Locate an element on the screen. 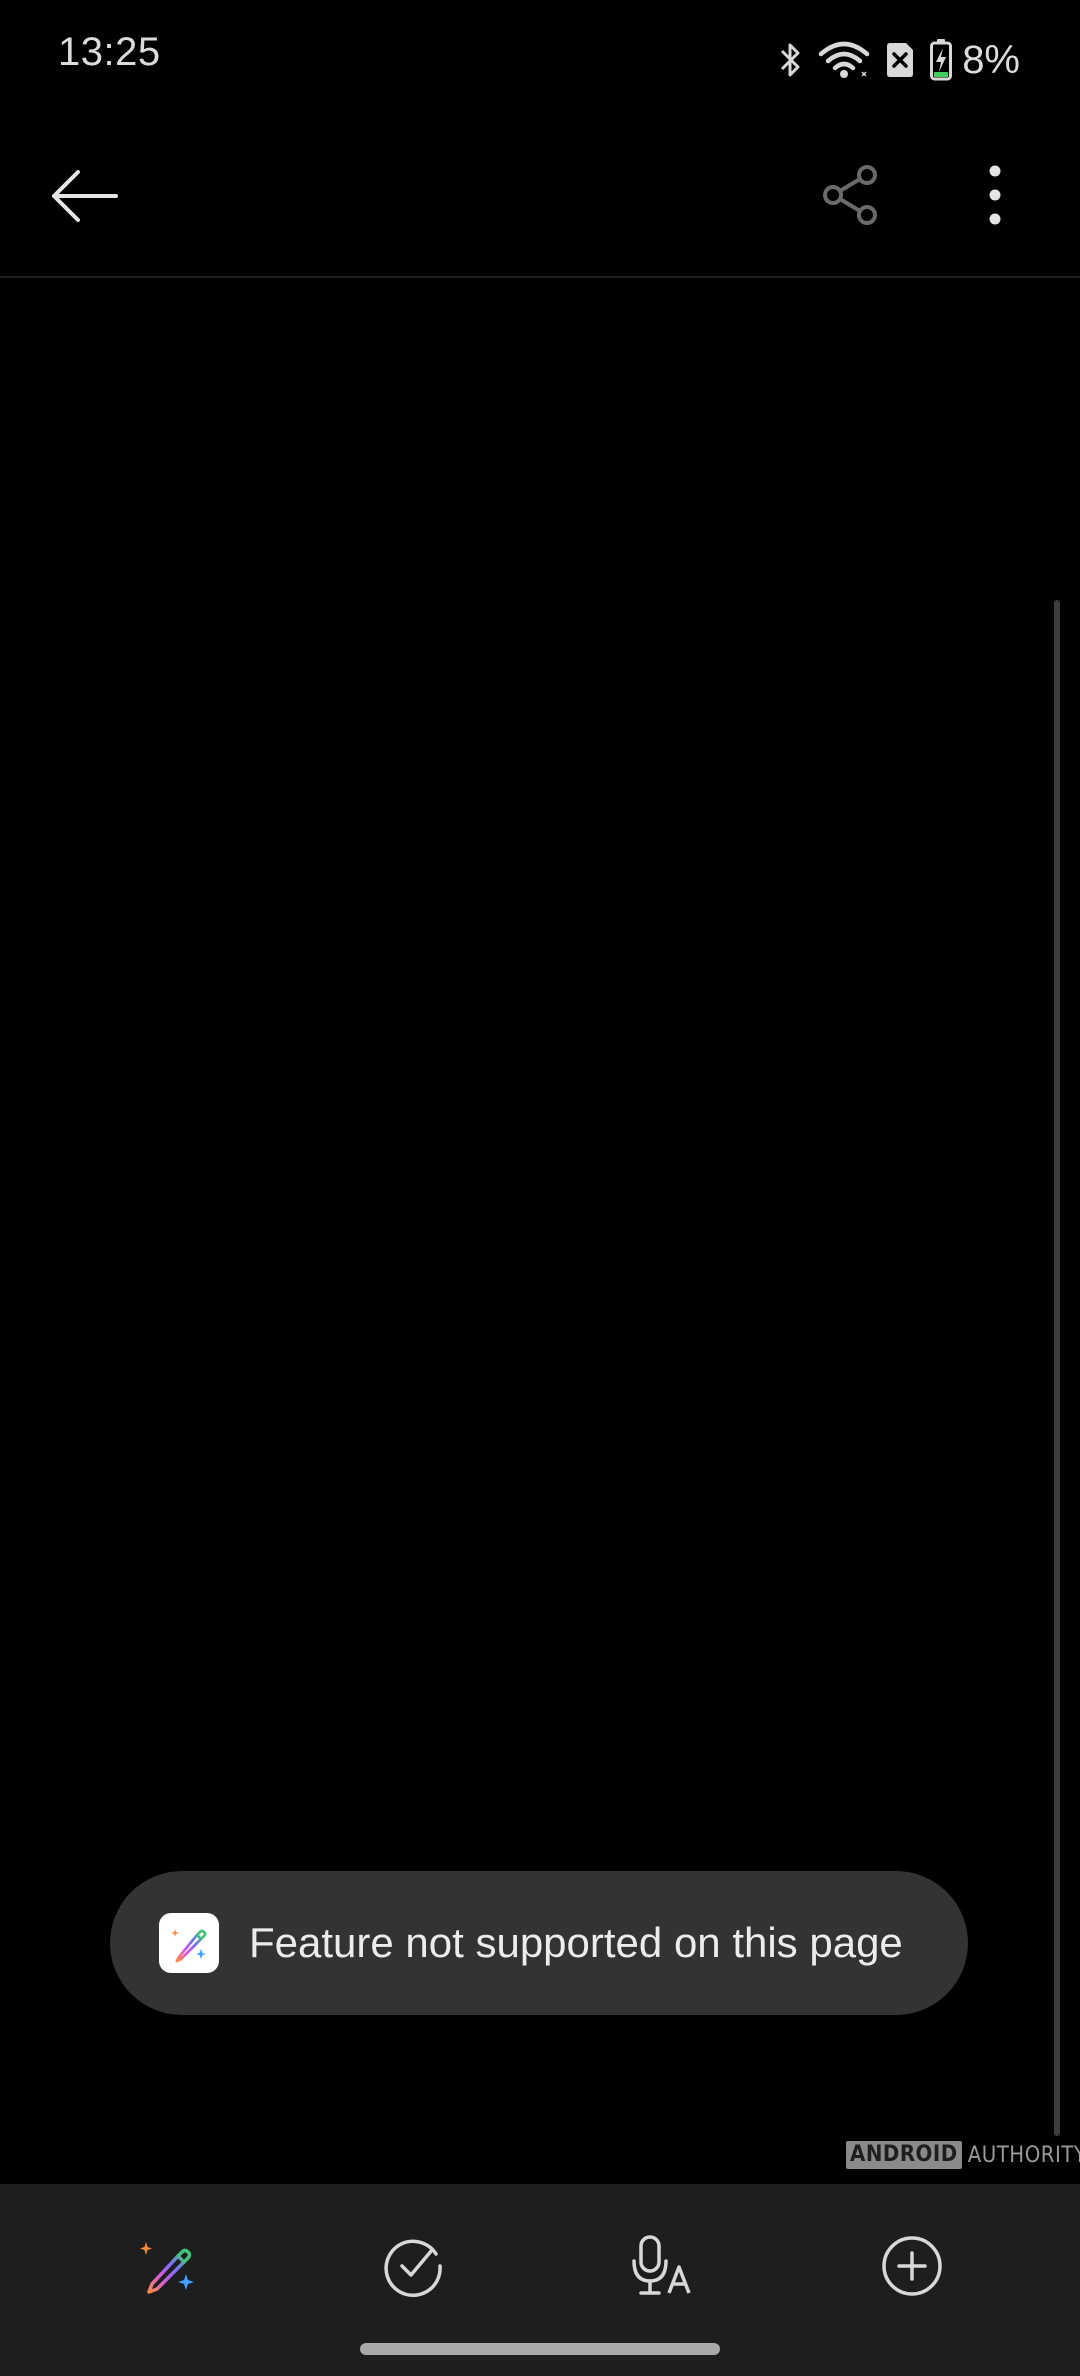  status-bar: 13:25 8% is located at coordinates (540, 59).